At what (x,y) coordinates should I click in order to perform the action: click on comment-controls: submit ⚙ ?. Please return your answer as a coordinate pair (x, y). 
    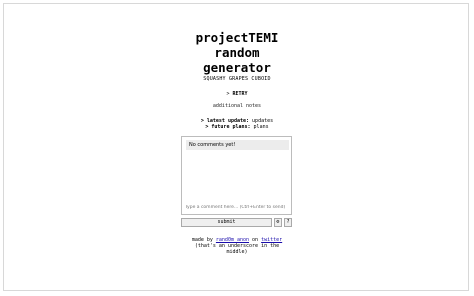
    Looking at the image, I should click on (236, 222).